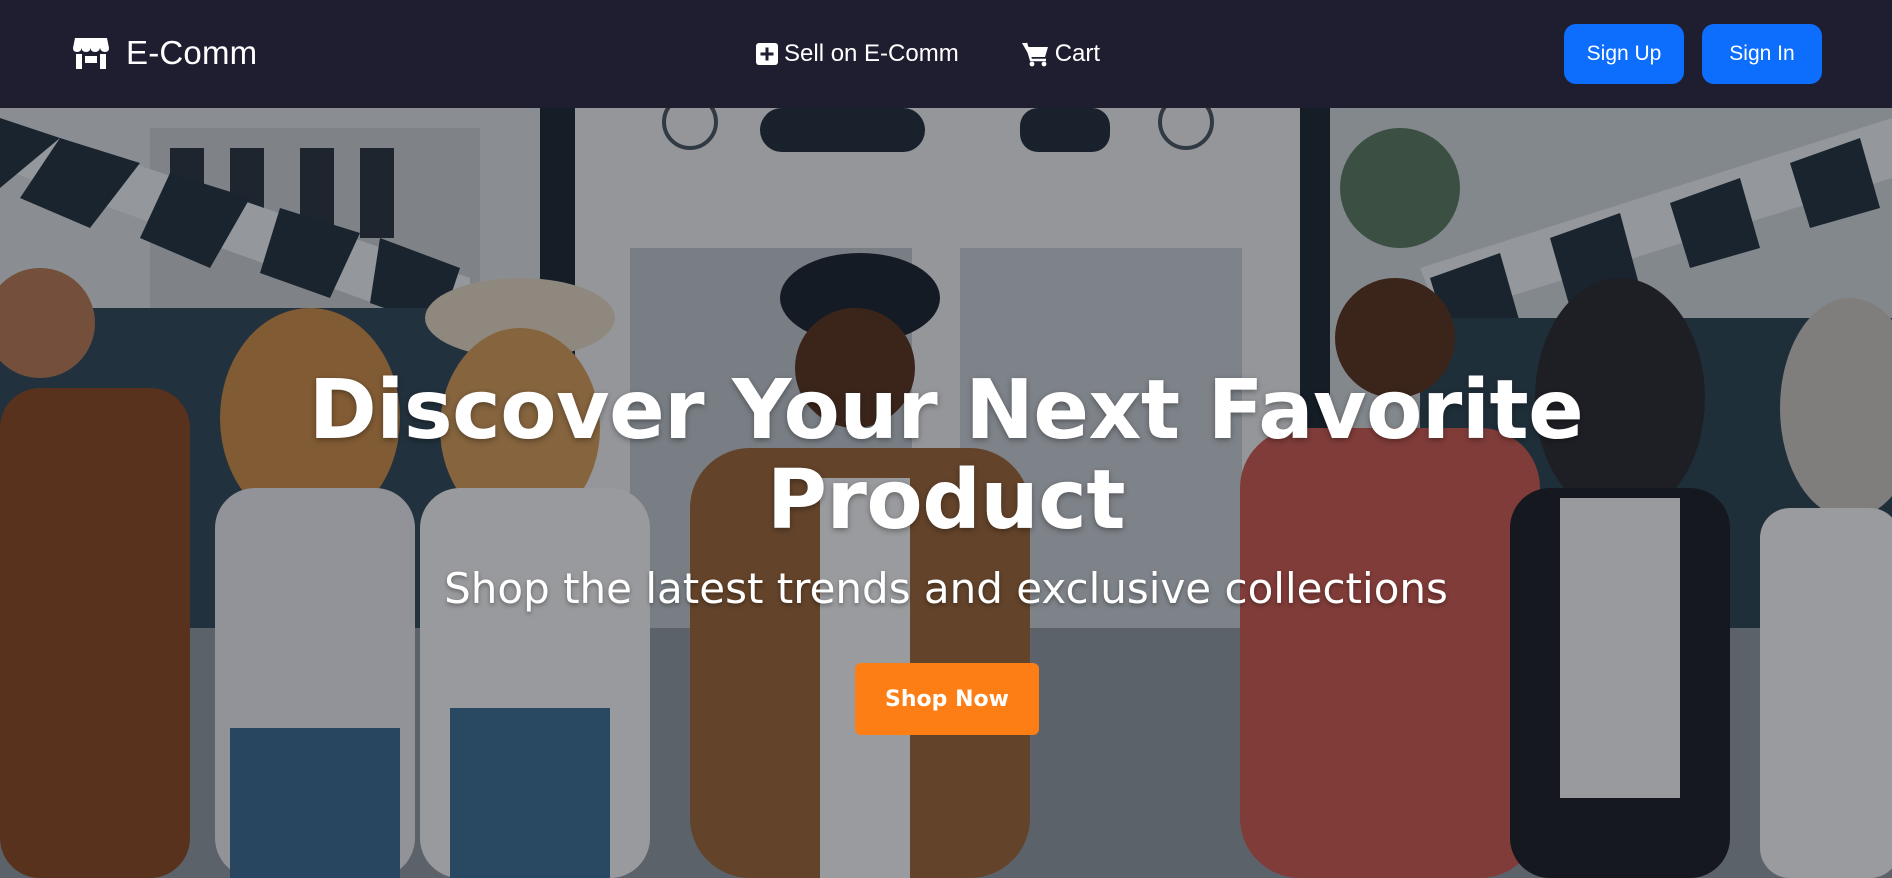  Describe the element at coordinates (1693, 54) in the screenshot. I see `auth-buttons: Sign Up Sign In` at that location.